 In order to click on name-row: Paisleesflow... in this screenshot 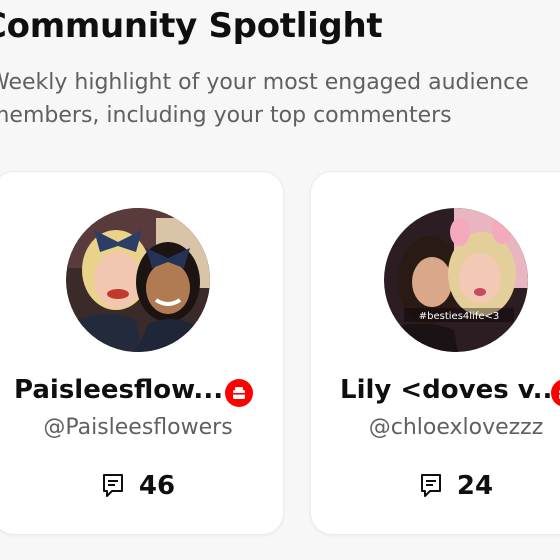, I will do `click(141, 395)`.